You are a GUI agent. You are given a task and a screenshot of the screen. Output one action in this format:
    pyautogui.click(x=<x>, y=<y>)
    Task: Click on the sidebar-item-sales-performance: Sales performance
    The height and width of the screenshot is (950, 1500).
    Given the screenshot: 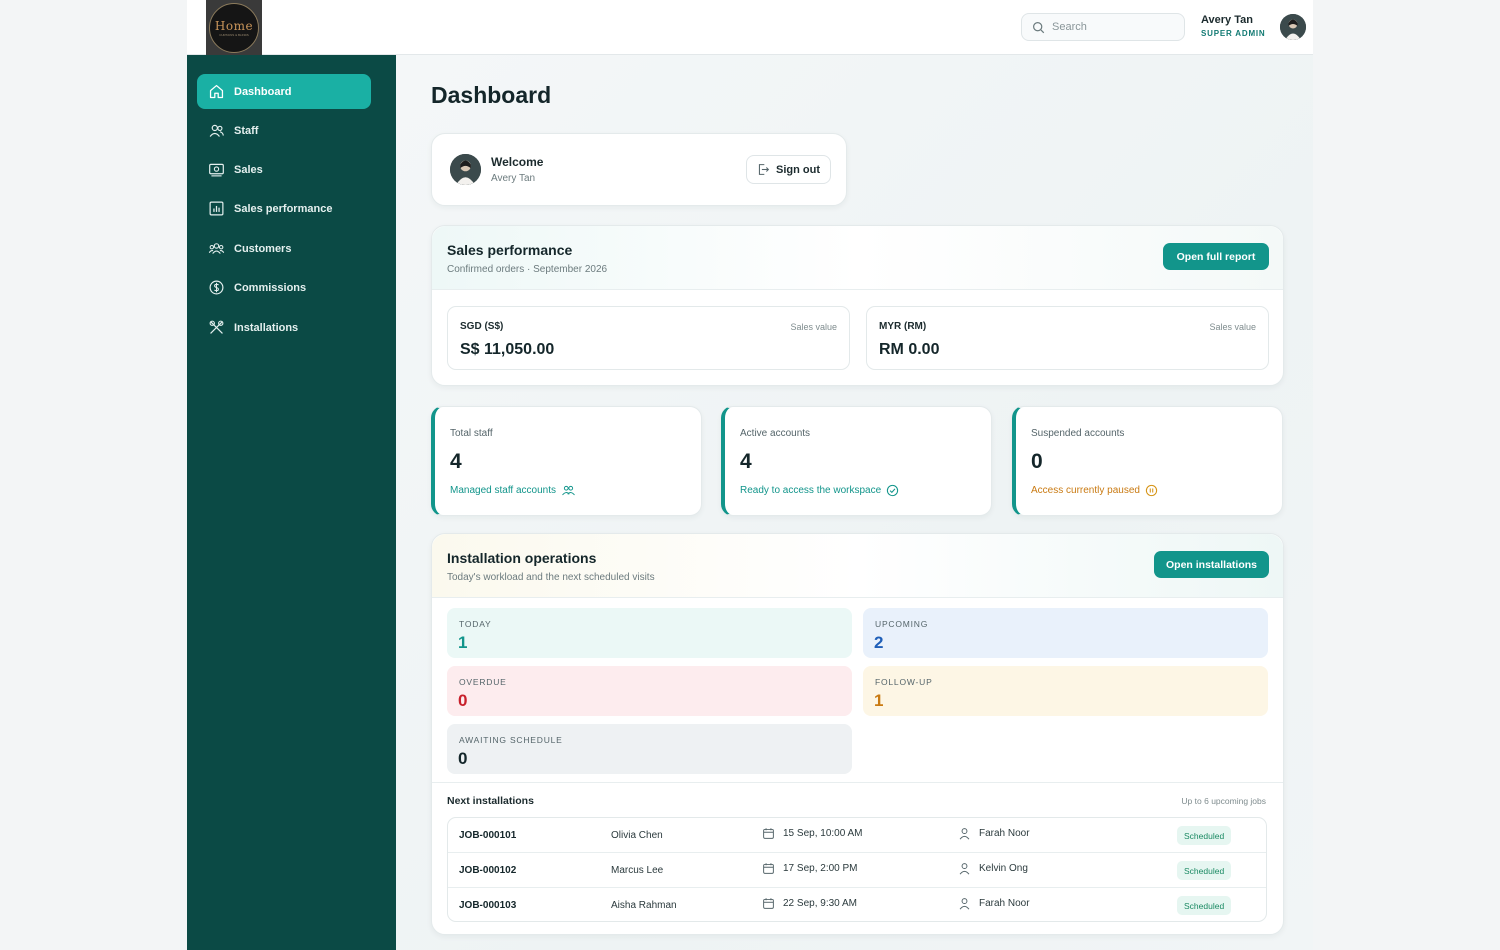 What is the action you would take?
    pyautogui.click(x=284, y=208)
    